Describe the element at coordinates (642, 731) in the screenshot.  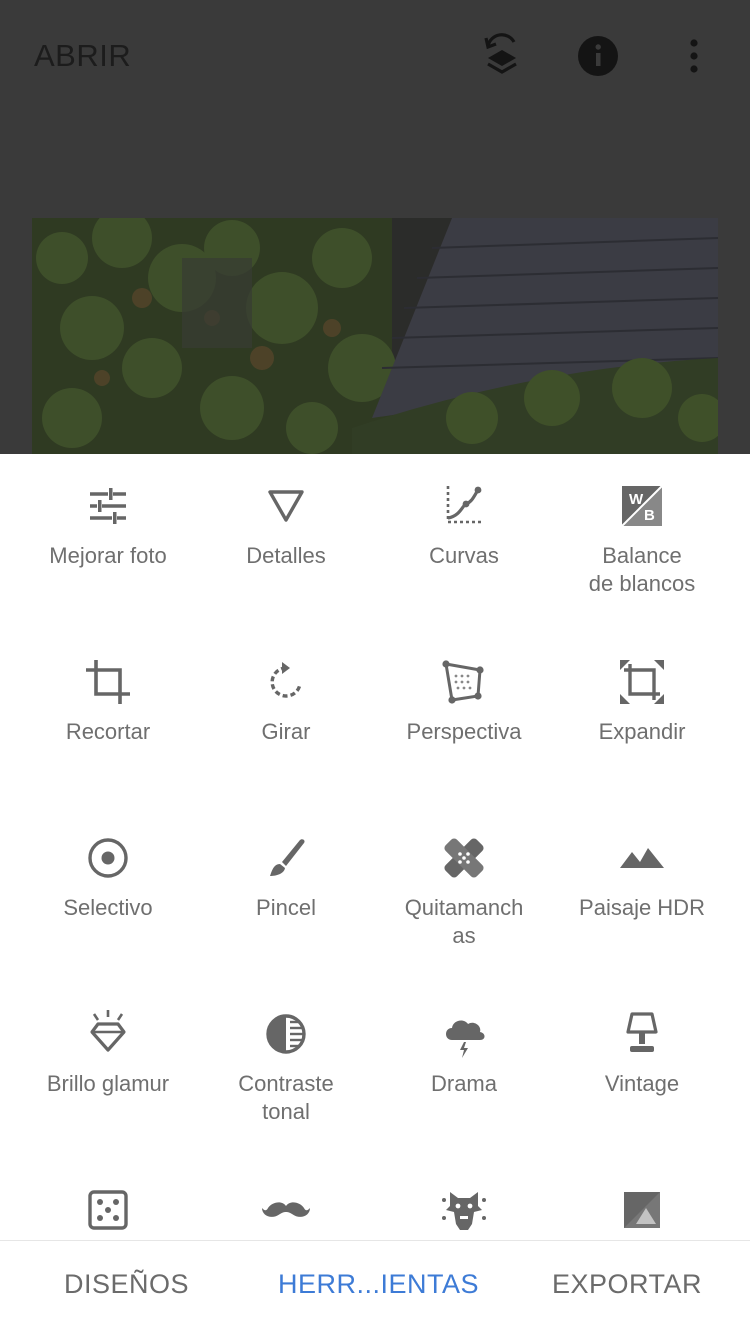
I see `tool-label: Expandir` at that location.